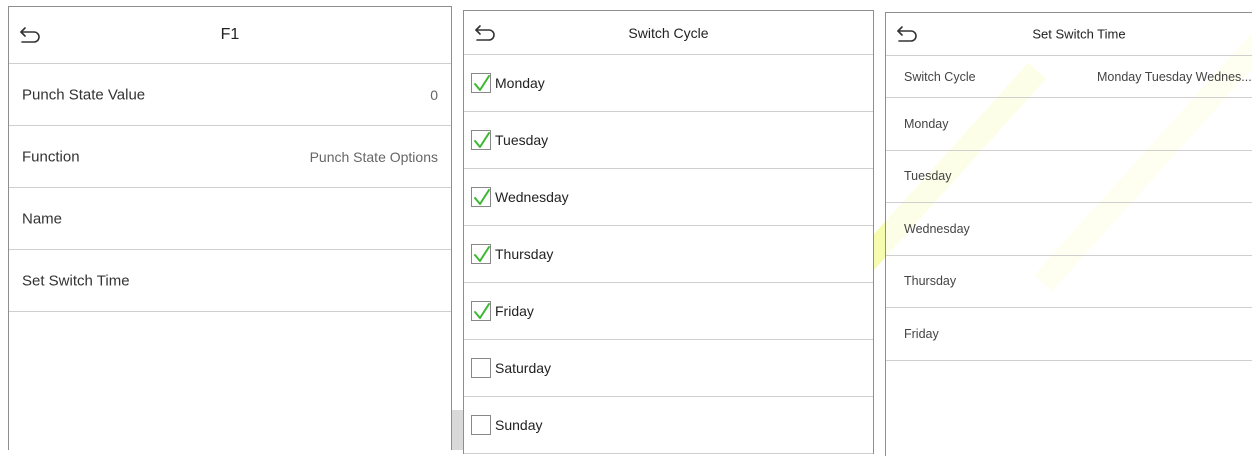 The height and width of the screenshot is (456, 1252). I want to click on menu-row-set-switch-time: Set Switch Time, so click(230, 281).